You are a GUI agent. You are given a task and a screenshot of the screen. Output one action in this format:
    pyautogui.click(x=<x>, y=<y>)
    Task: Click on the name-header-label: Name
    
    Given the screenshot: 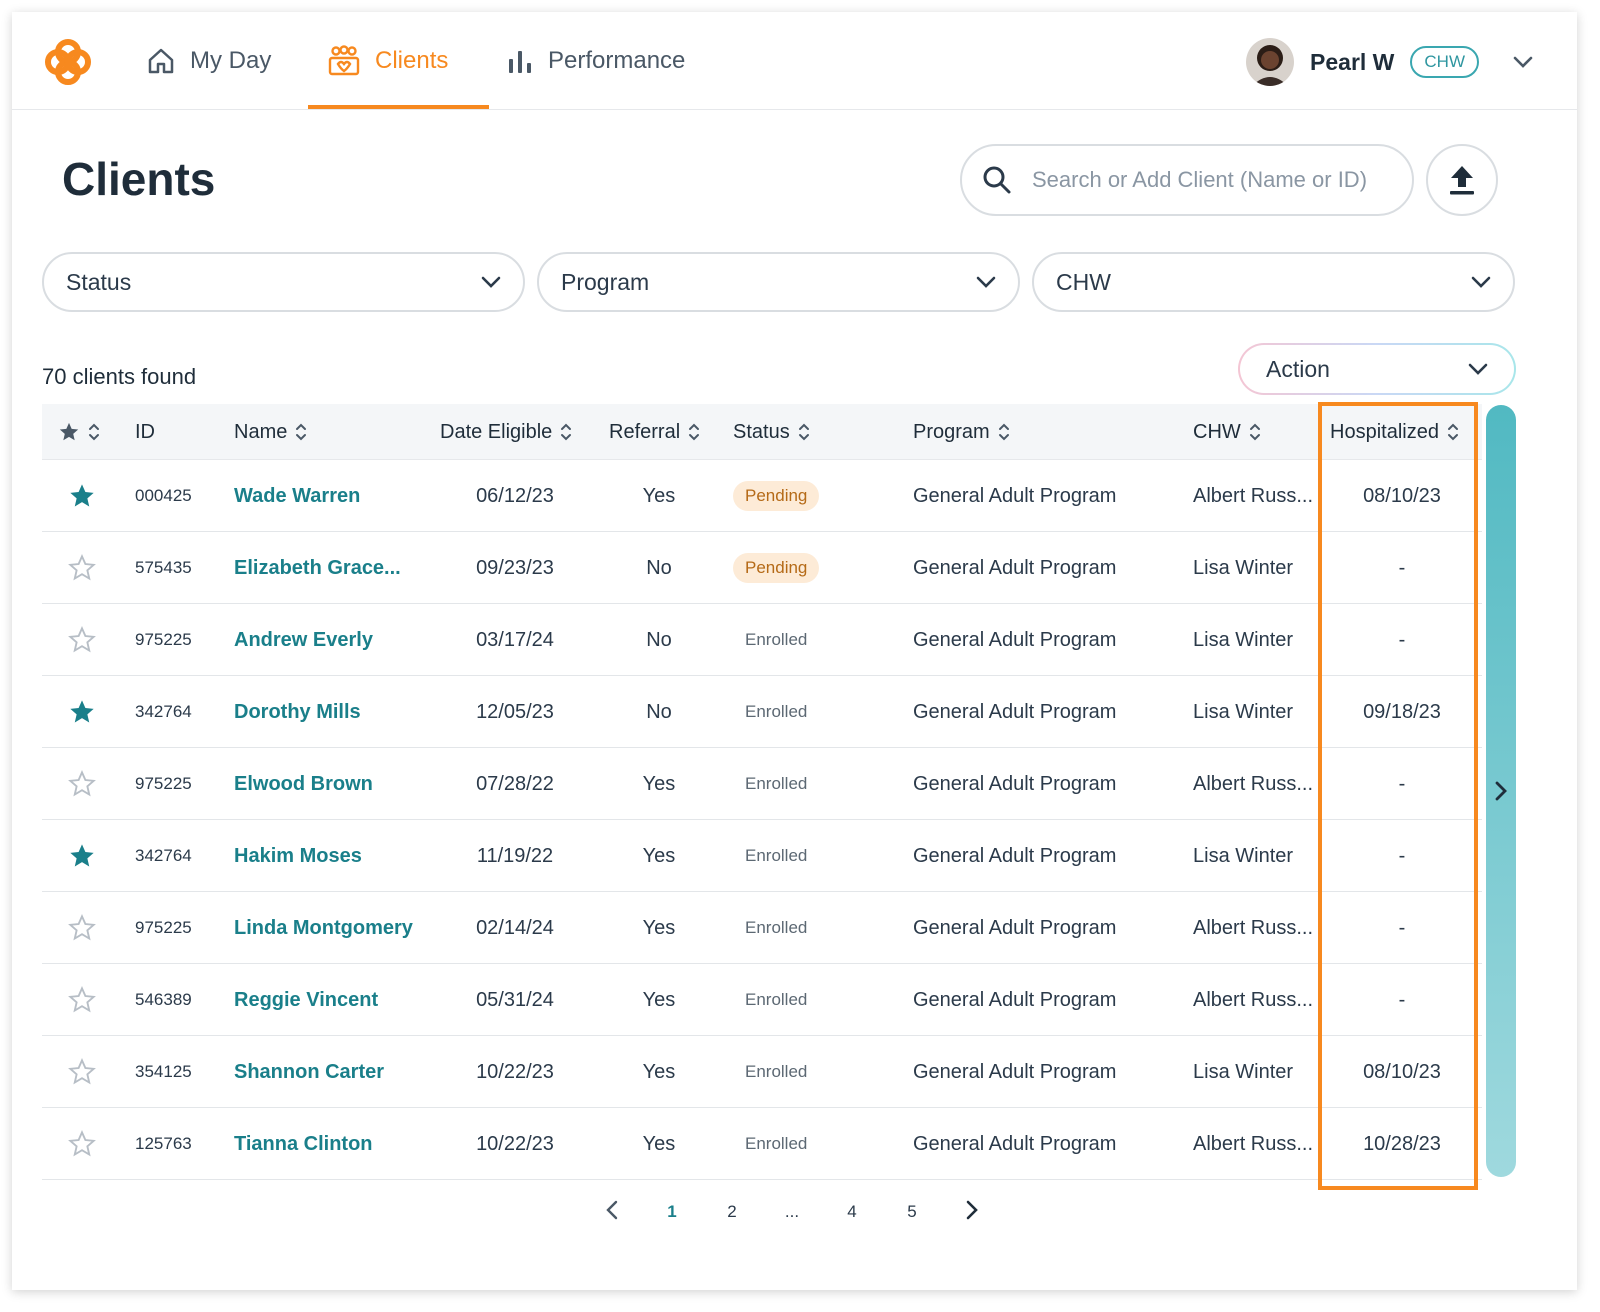 What is the action you would take?
    pyautogui.click(x=261, y=431)
    